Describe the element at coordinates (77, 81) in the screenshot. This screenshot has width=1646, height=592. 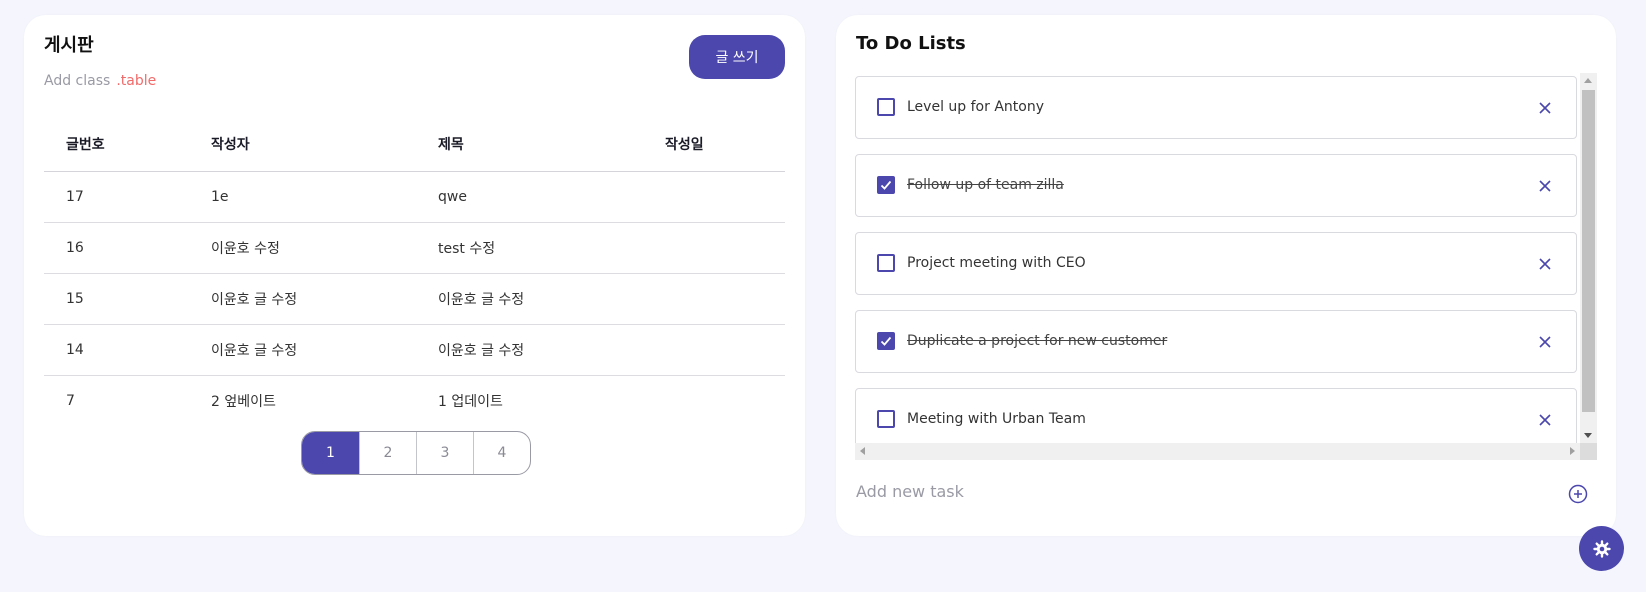
I see `subtitle-prefix: Add class` at that location.